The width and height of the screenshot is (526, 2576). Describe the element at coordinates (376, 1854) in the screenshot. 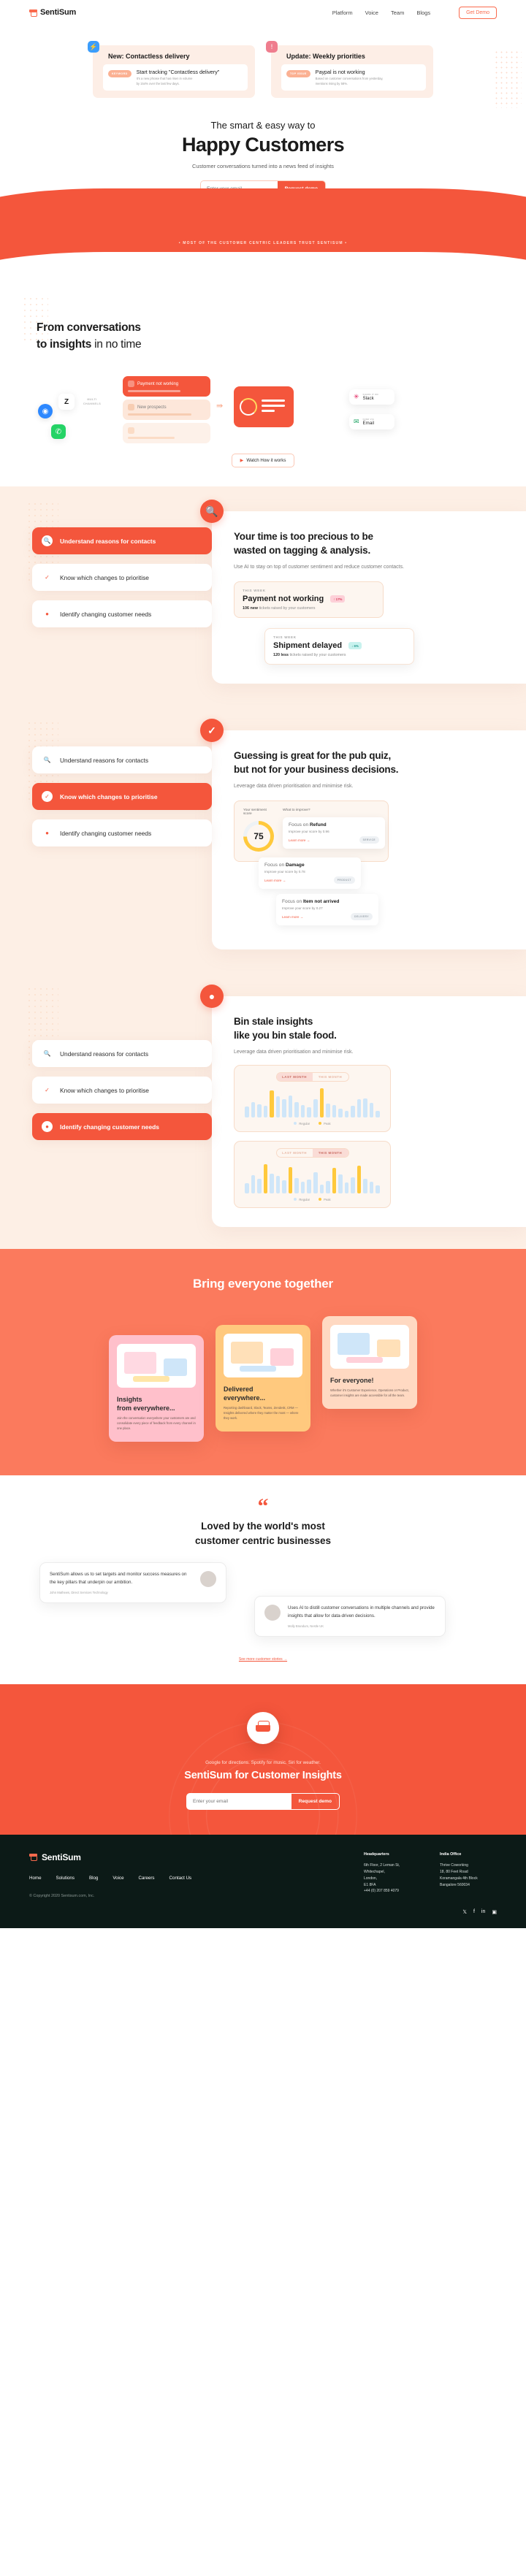

I see `office-title: Headquarters` at that location.